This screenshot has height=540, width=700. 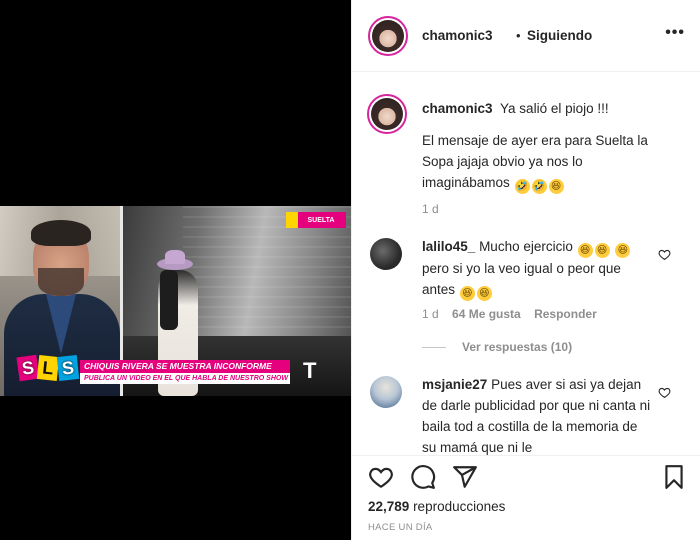 I want to click on network-logo: T, so click(x=310, y=370).